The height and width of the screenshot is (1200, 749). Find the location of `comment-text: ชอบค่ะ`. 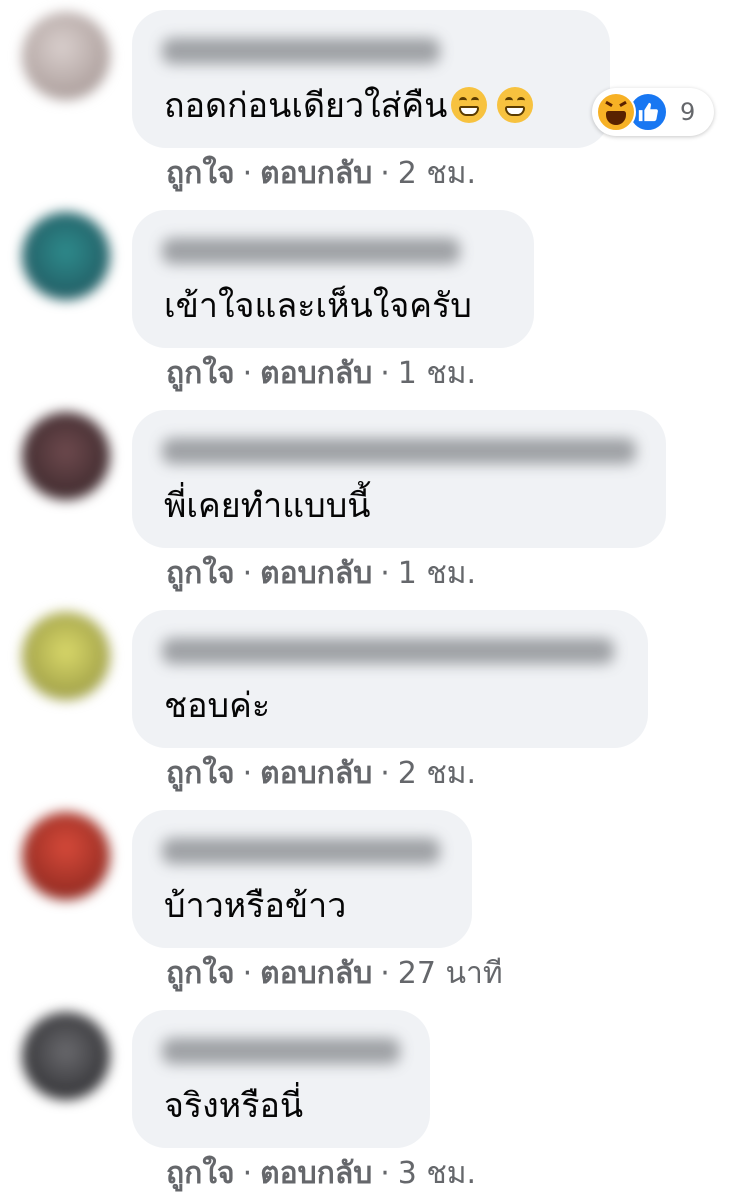

comment-text: ชอบค่ะ is located at coordinates (217, 706).